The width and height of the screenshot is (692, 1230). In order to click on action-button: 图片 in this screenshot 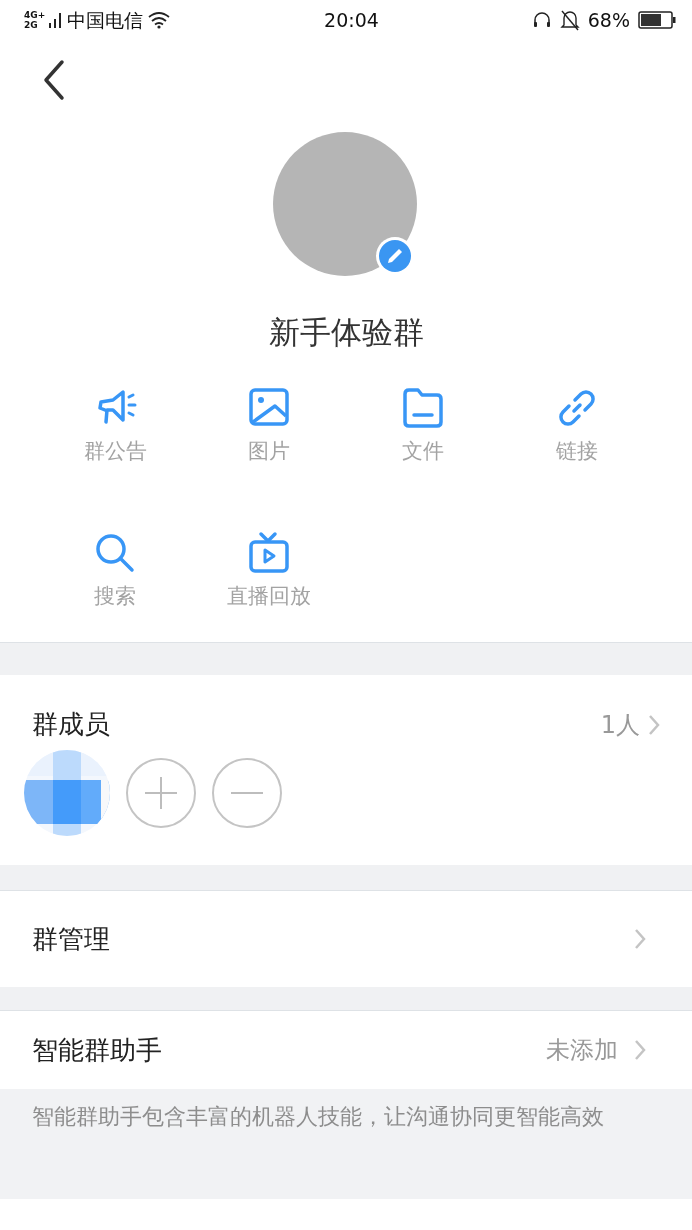, I will do `click(269, 458)`.